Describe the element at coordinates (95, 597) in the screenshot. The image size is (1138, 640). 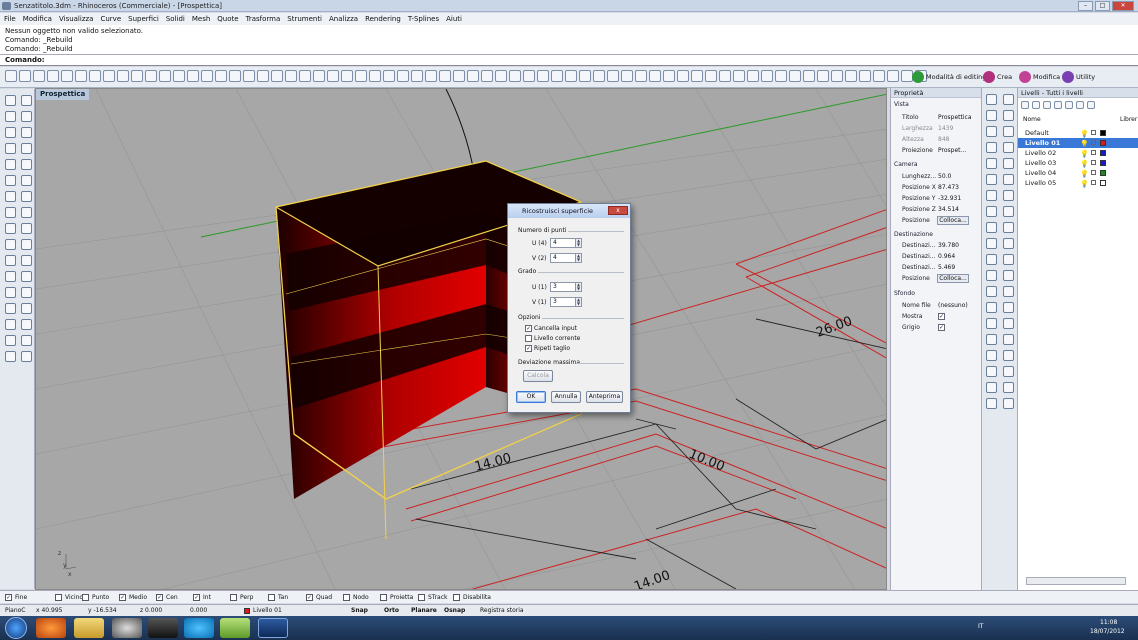
I see `osnap-option: Punto` at that location.